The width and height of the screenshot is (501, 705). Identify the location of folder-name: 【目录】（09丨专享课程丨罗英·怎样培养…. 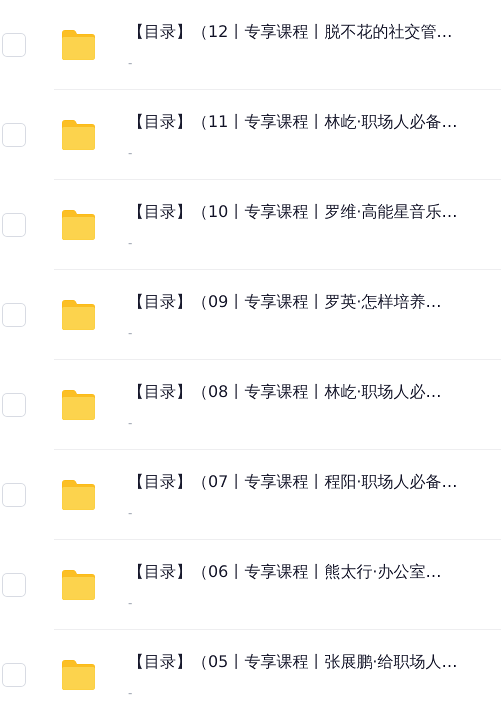
(285, 302).